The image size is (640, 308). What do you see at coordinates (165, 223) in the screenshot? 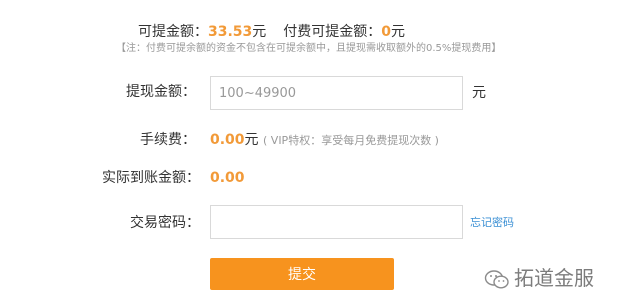
I see `trade-password-label: 交易密码：` at bounding box center [165, 223].